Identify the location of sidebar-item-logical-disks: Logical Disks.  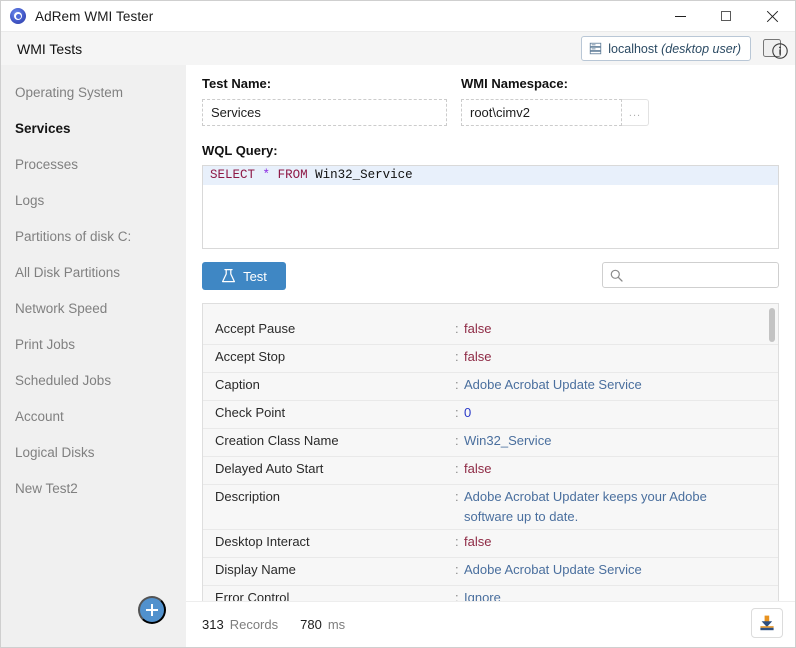
(93, 453).